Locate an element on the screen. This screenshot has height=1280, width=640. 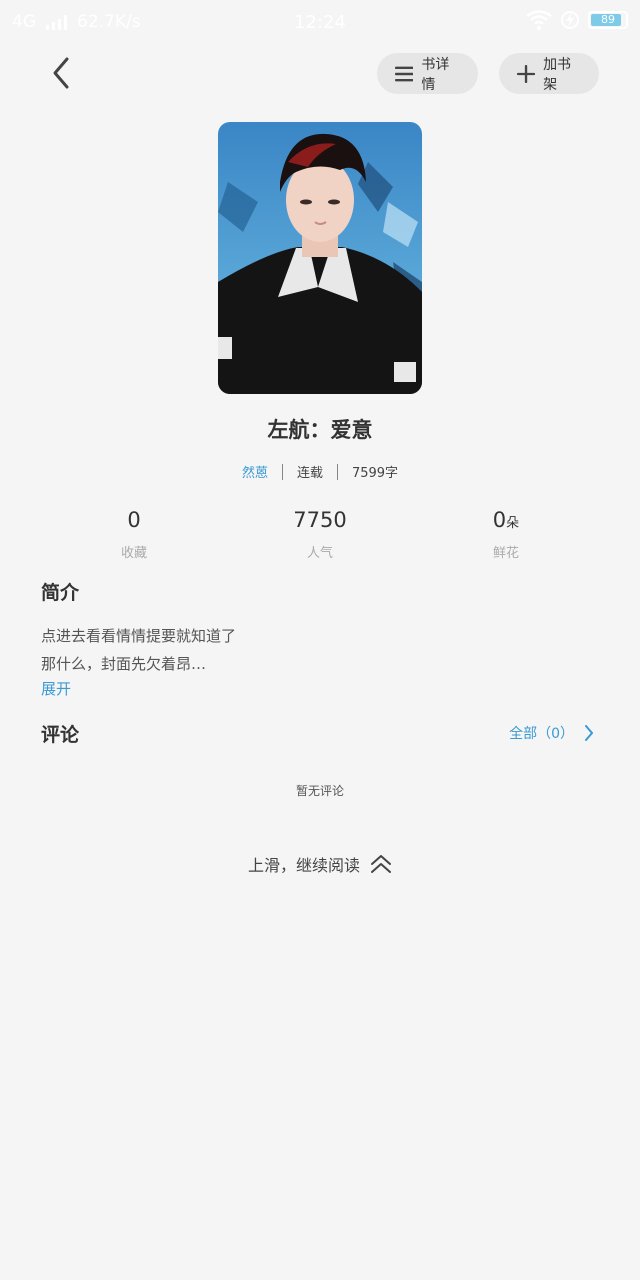
charging-icon is located at coordinates (570, 20).